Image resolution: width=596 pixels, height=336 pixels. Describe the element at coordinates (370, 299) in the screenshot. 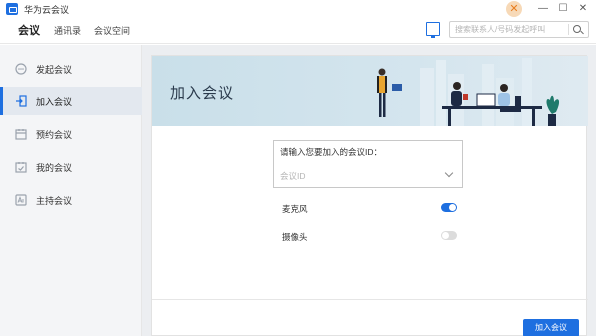

I see `panel-divider` at that location.